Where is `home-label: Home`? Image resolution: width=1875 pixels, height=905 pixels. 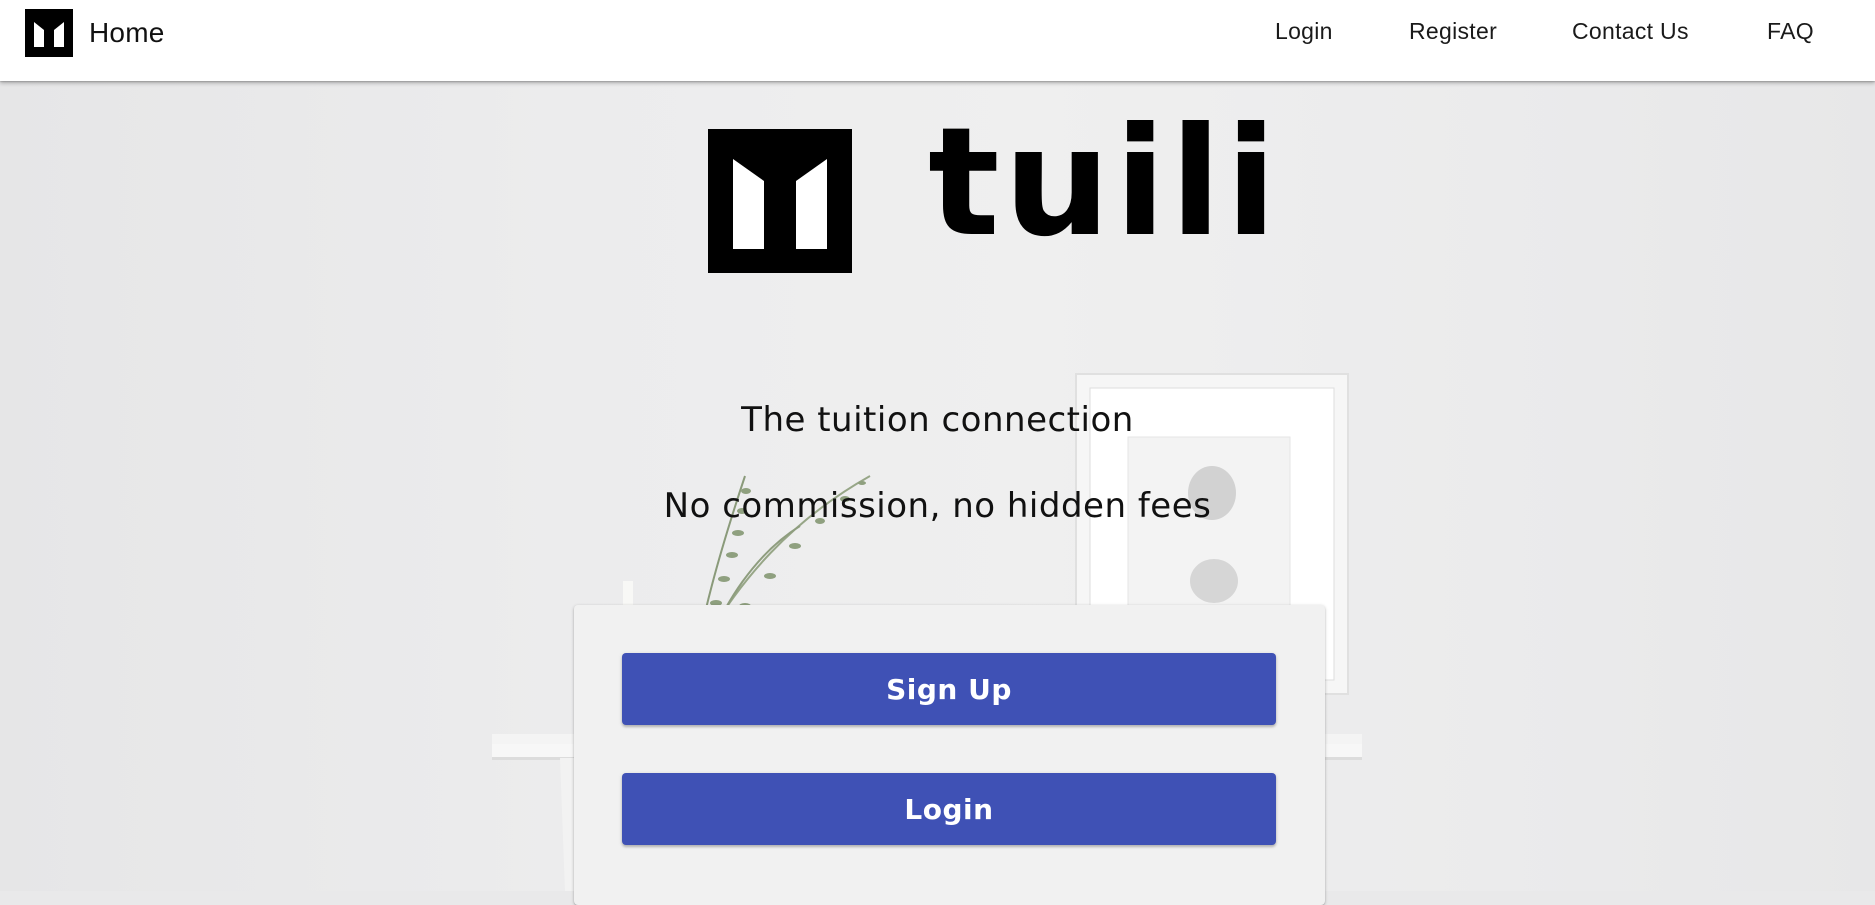 home-label: Home is located at coordinates (127, 32).